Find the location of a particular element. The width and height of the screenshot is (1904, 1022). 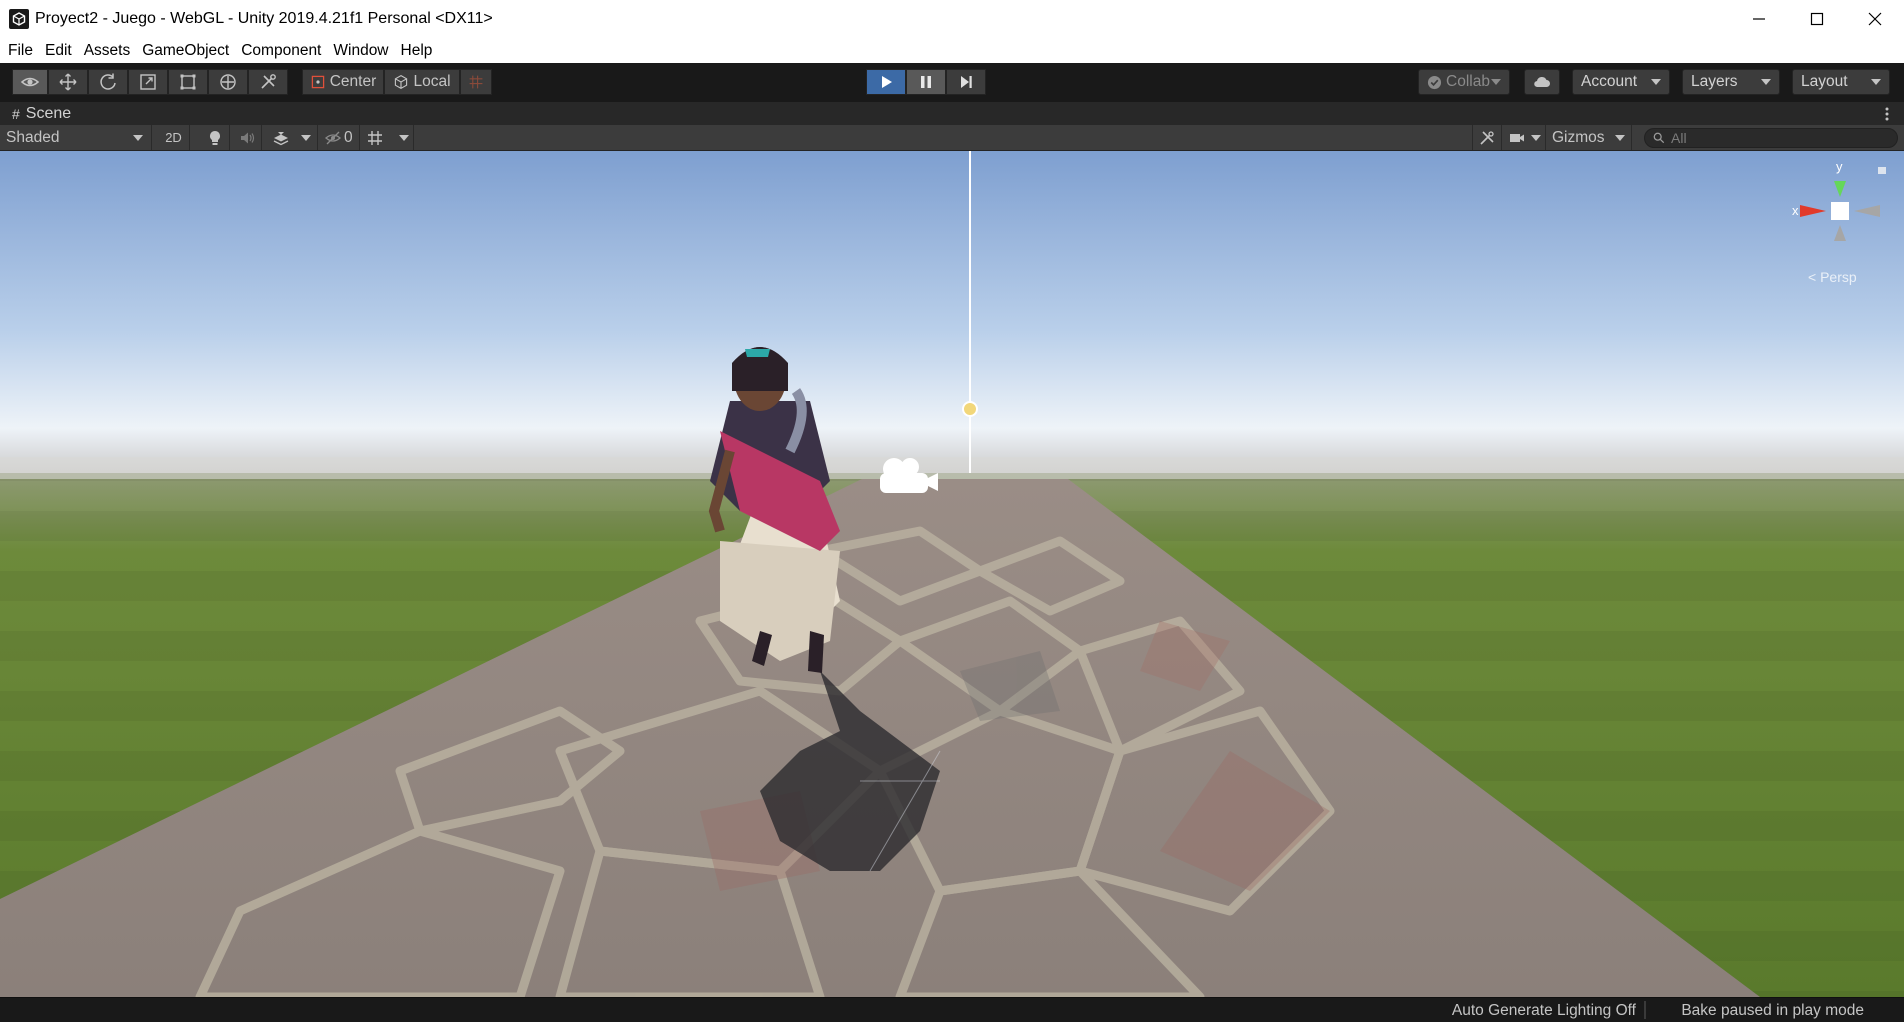

transform-gizmo-icon is located at coordinates (228, 82).